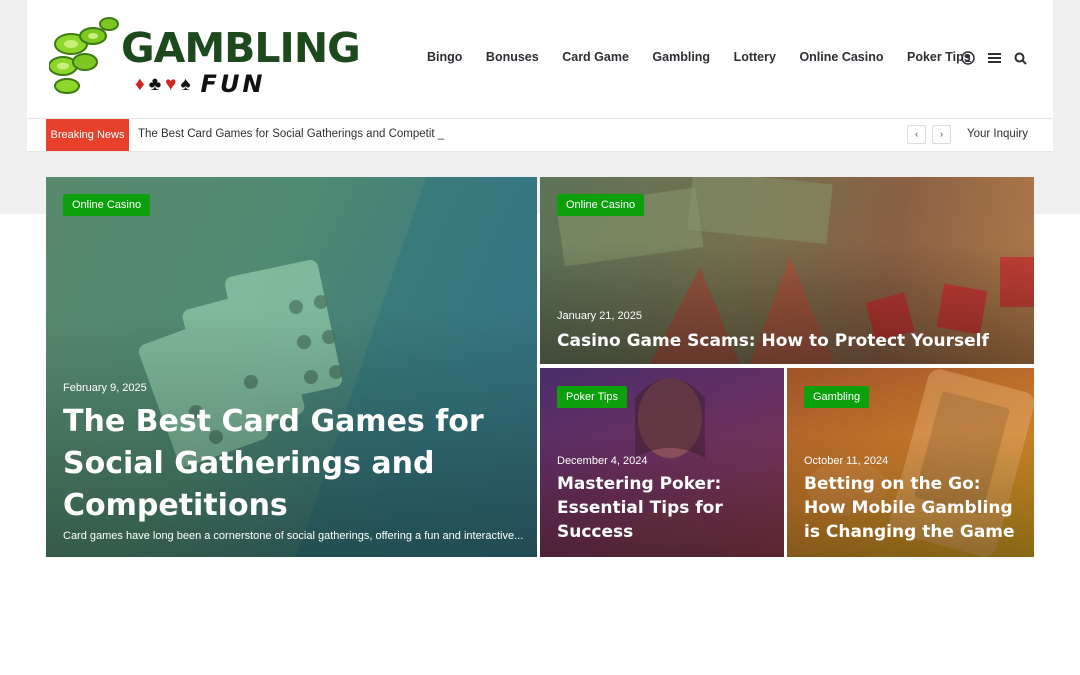 The height and width of the screenshot is (675, 1080). I want to click on logo-subline: ♦ ♣ ♥ ♠ FUN, so click(200, 84).